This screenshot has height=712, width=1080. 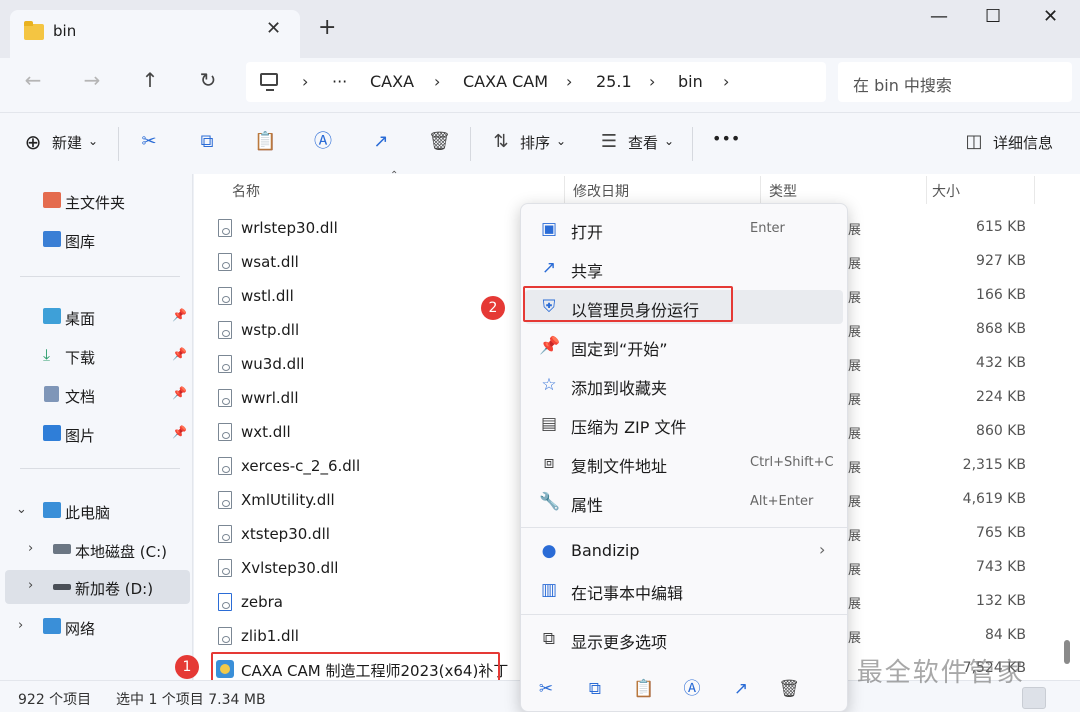 What do you see at coordinates (587, 271) in the screenshot?
I see `menu-item-label: 共享` at bounding box center [587, 271].